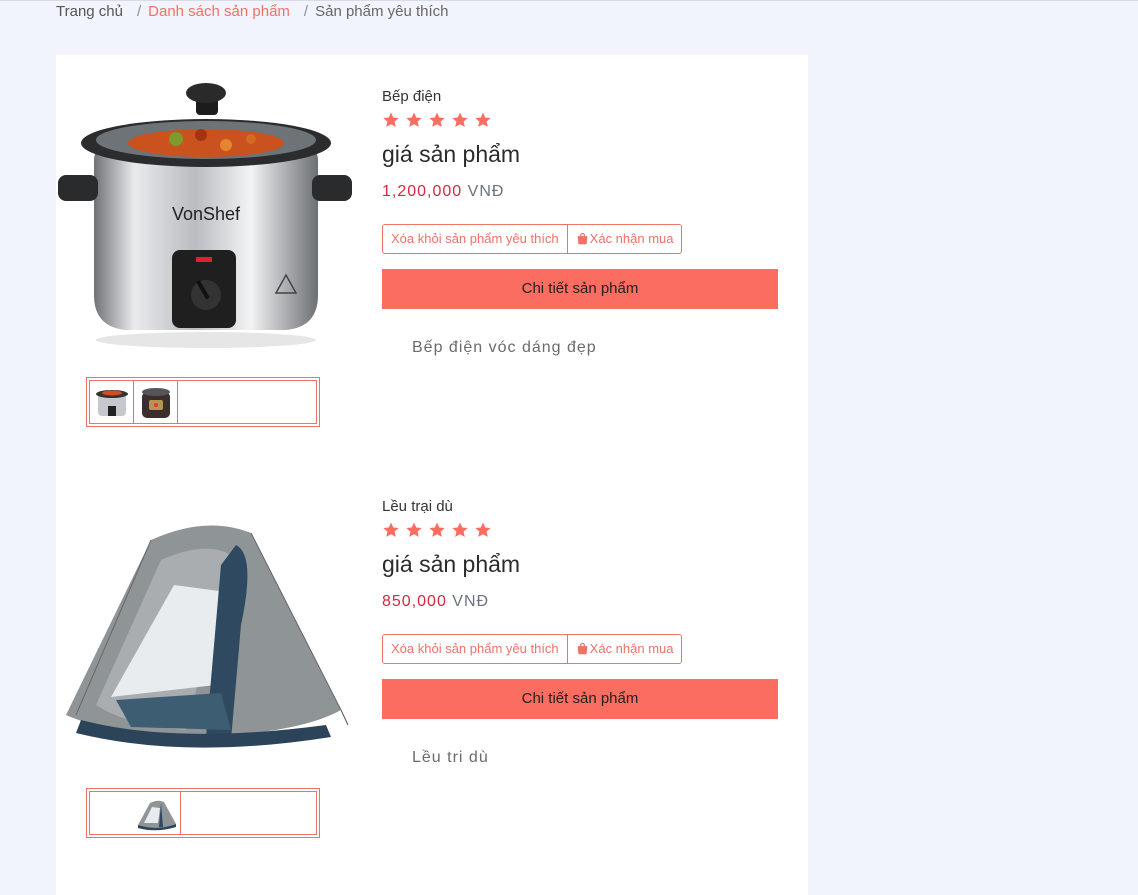 The image size is (1138, 895). I want to click on thumbnail-pressure-cooker, so click(156, 402).